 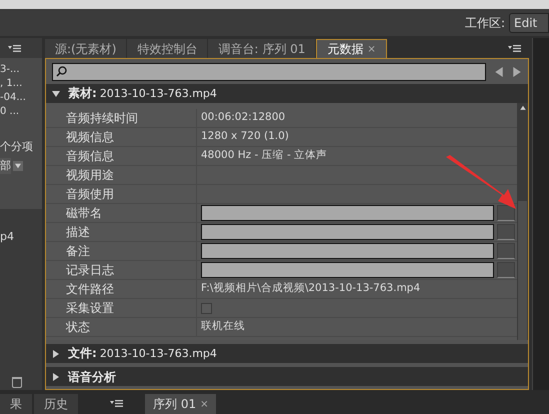 I want to click on previous-arrow-icon, so click(x=499, y=71).